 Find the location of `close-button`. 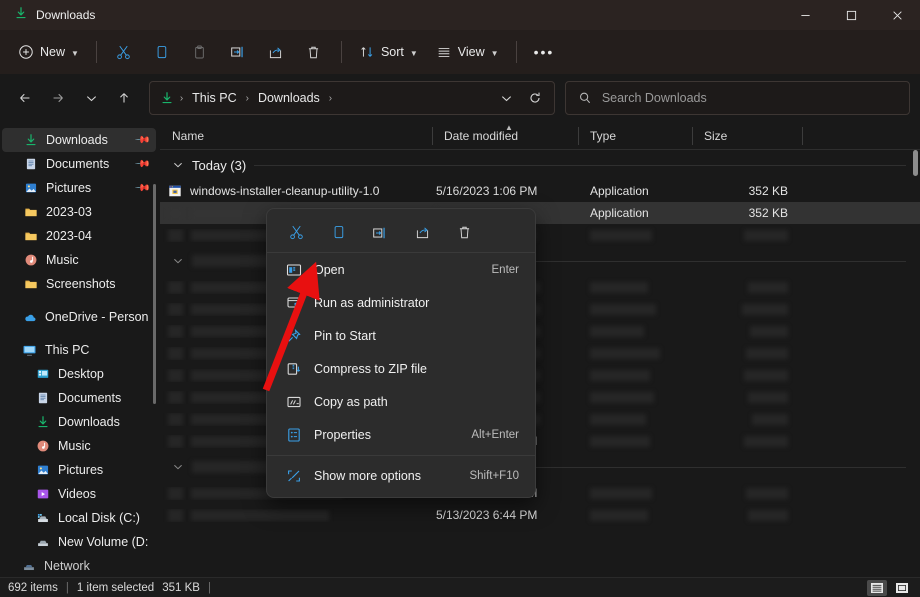

close-button is located at coordinates (897, 15).